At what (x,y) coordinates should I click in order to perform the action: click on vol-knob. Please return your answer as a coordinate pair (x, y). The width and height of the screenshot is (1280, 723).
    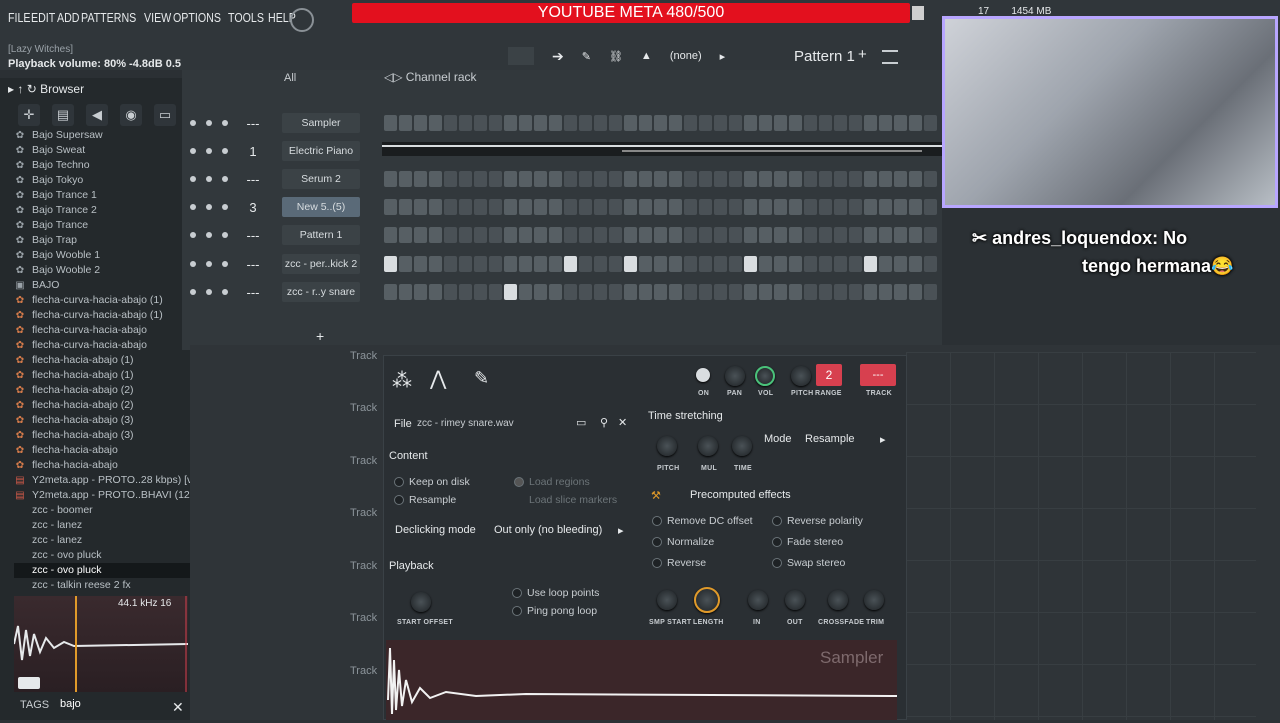
    Looking at the image, I should click on (765, 376).